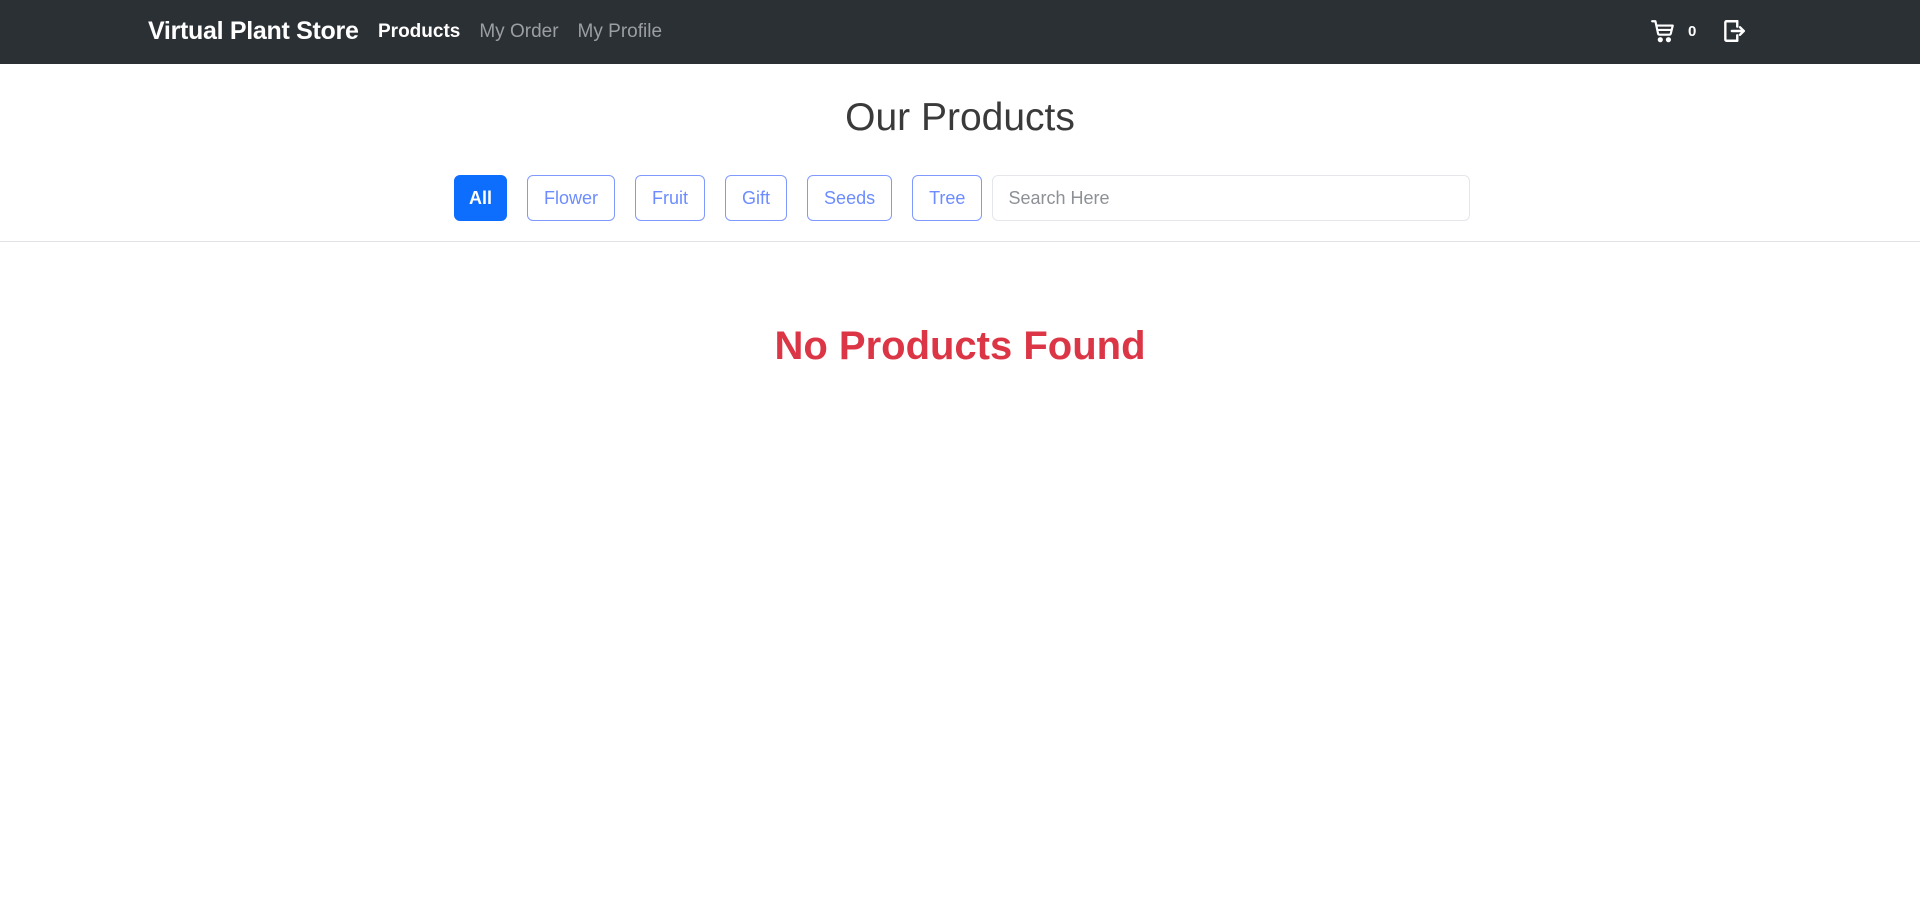 The height and width of the screenshot is (902, 1920). I want to click on logout-icon, so click(1734, 31).